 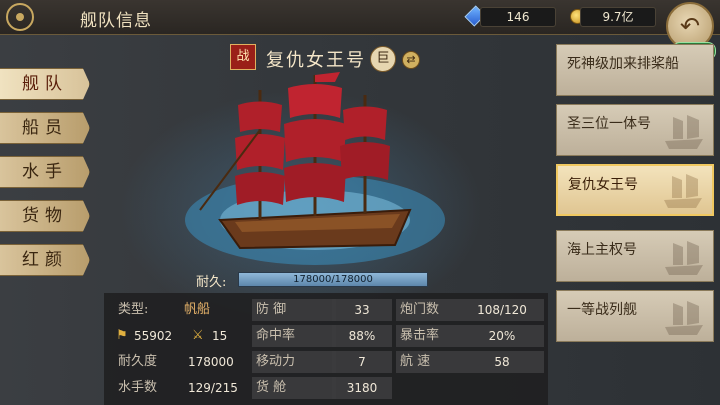 I want to click on speed-label: 航 速, so click(x=428, y=362).